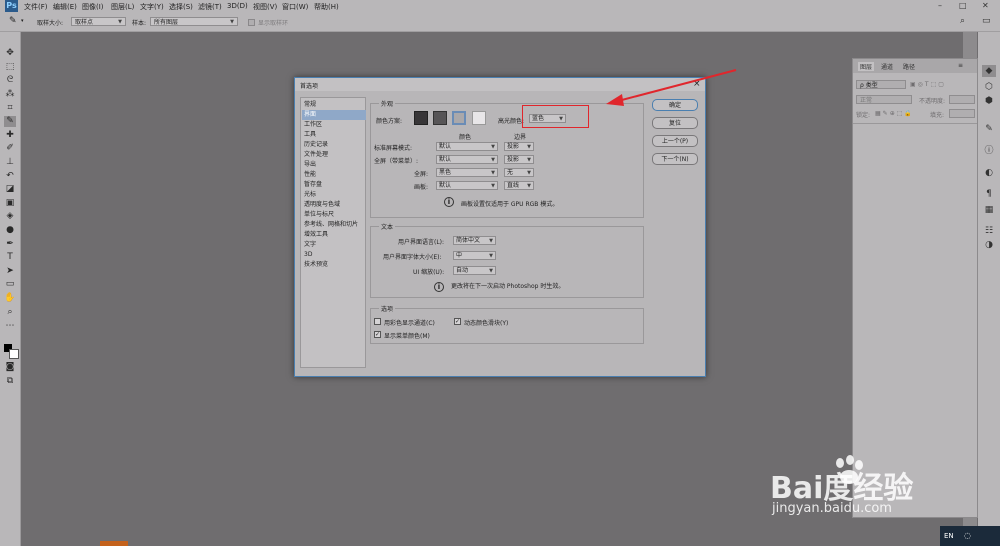  I want to click on layer-filter-select: ρ 类型, so click(881, 84).